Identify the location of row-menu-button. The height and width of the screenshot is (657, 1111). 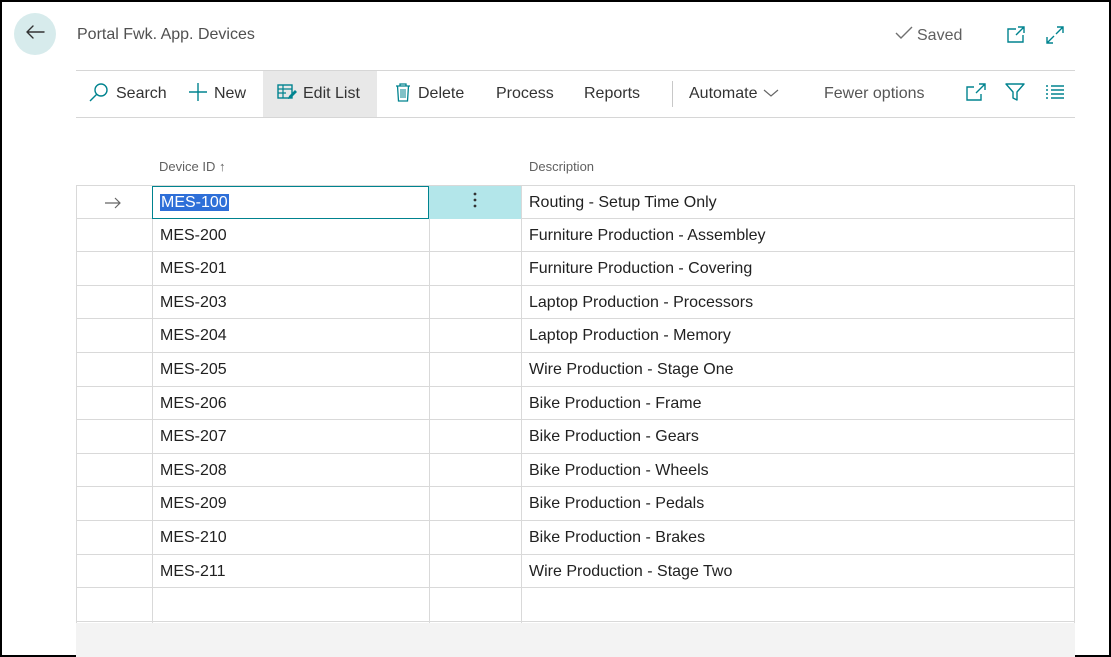
(475, 202).